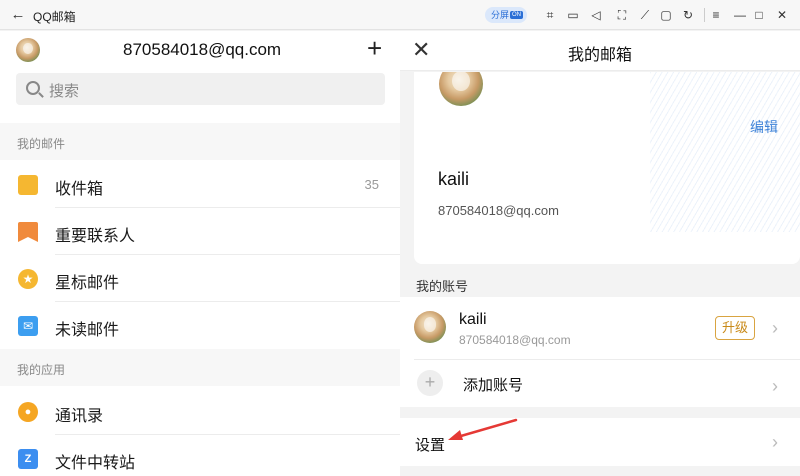  I want to click on star-icon: ★, so click(28, 279).